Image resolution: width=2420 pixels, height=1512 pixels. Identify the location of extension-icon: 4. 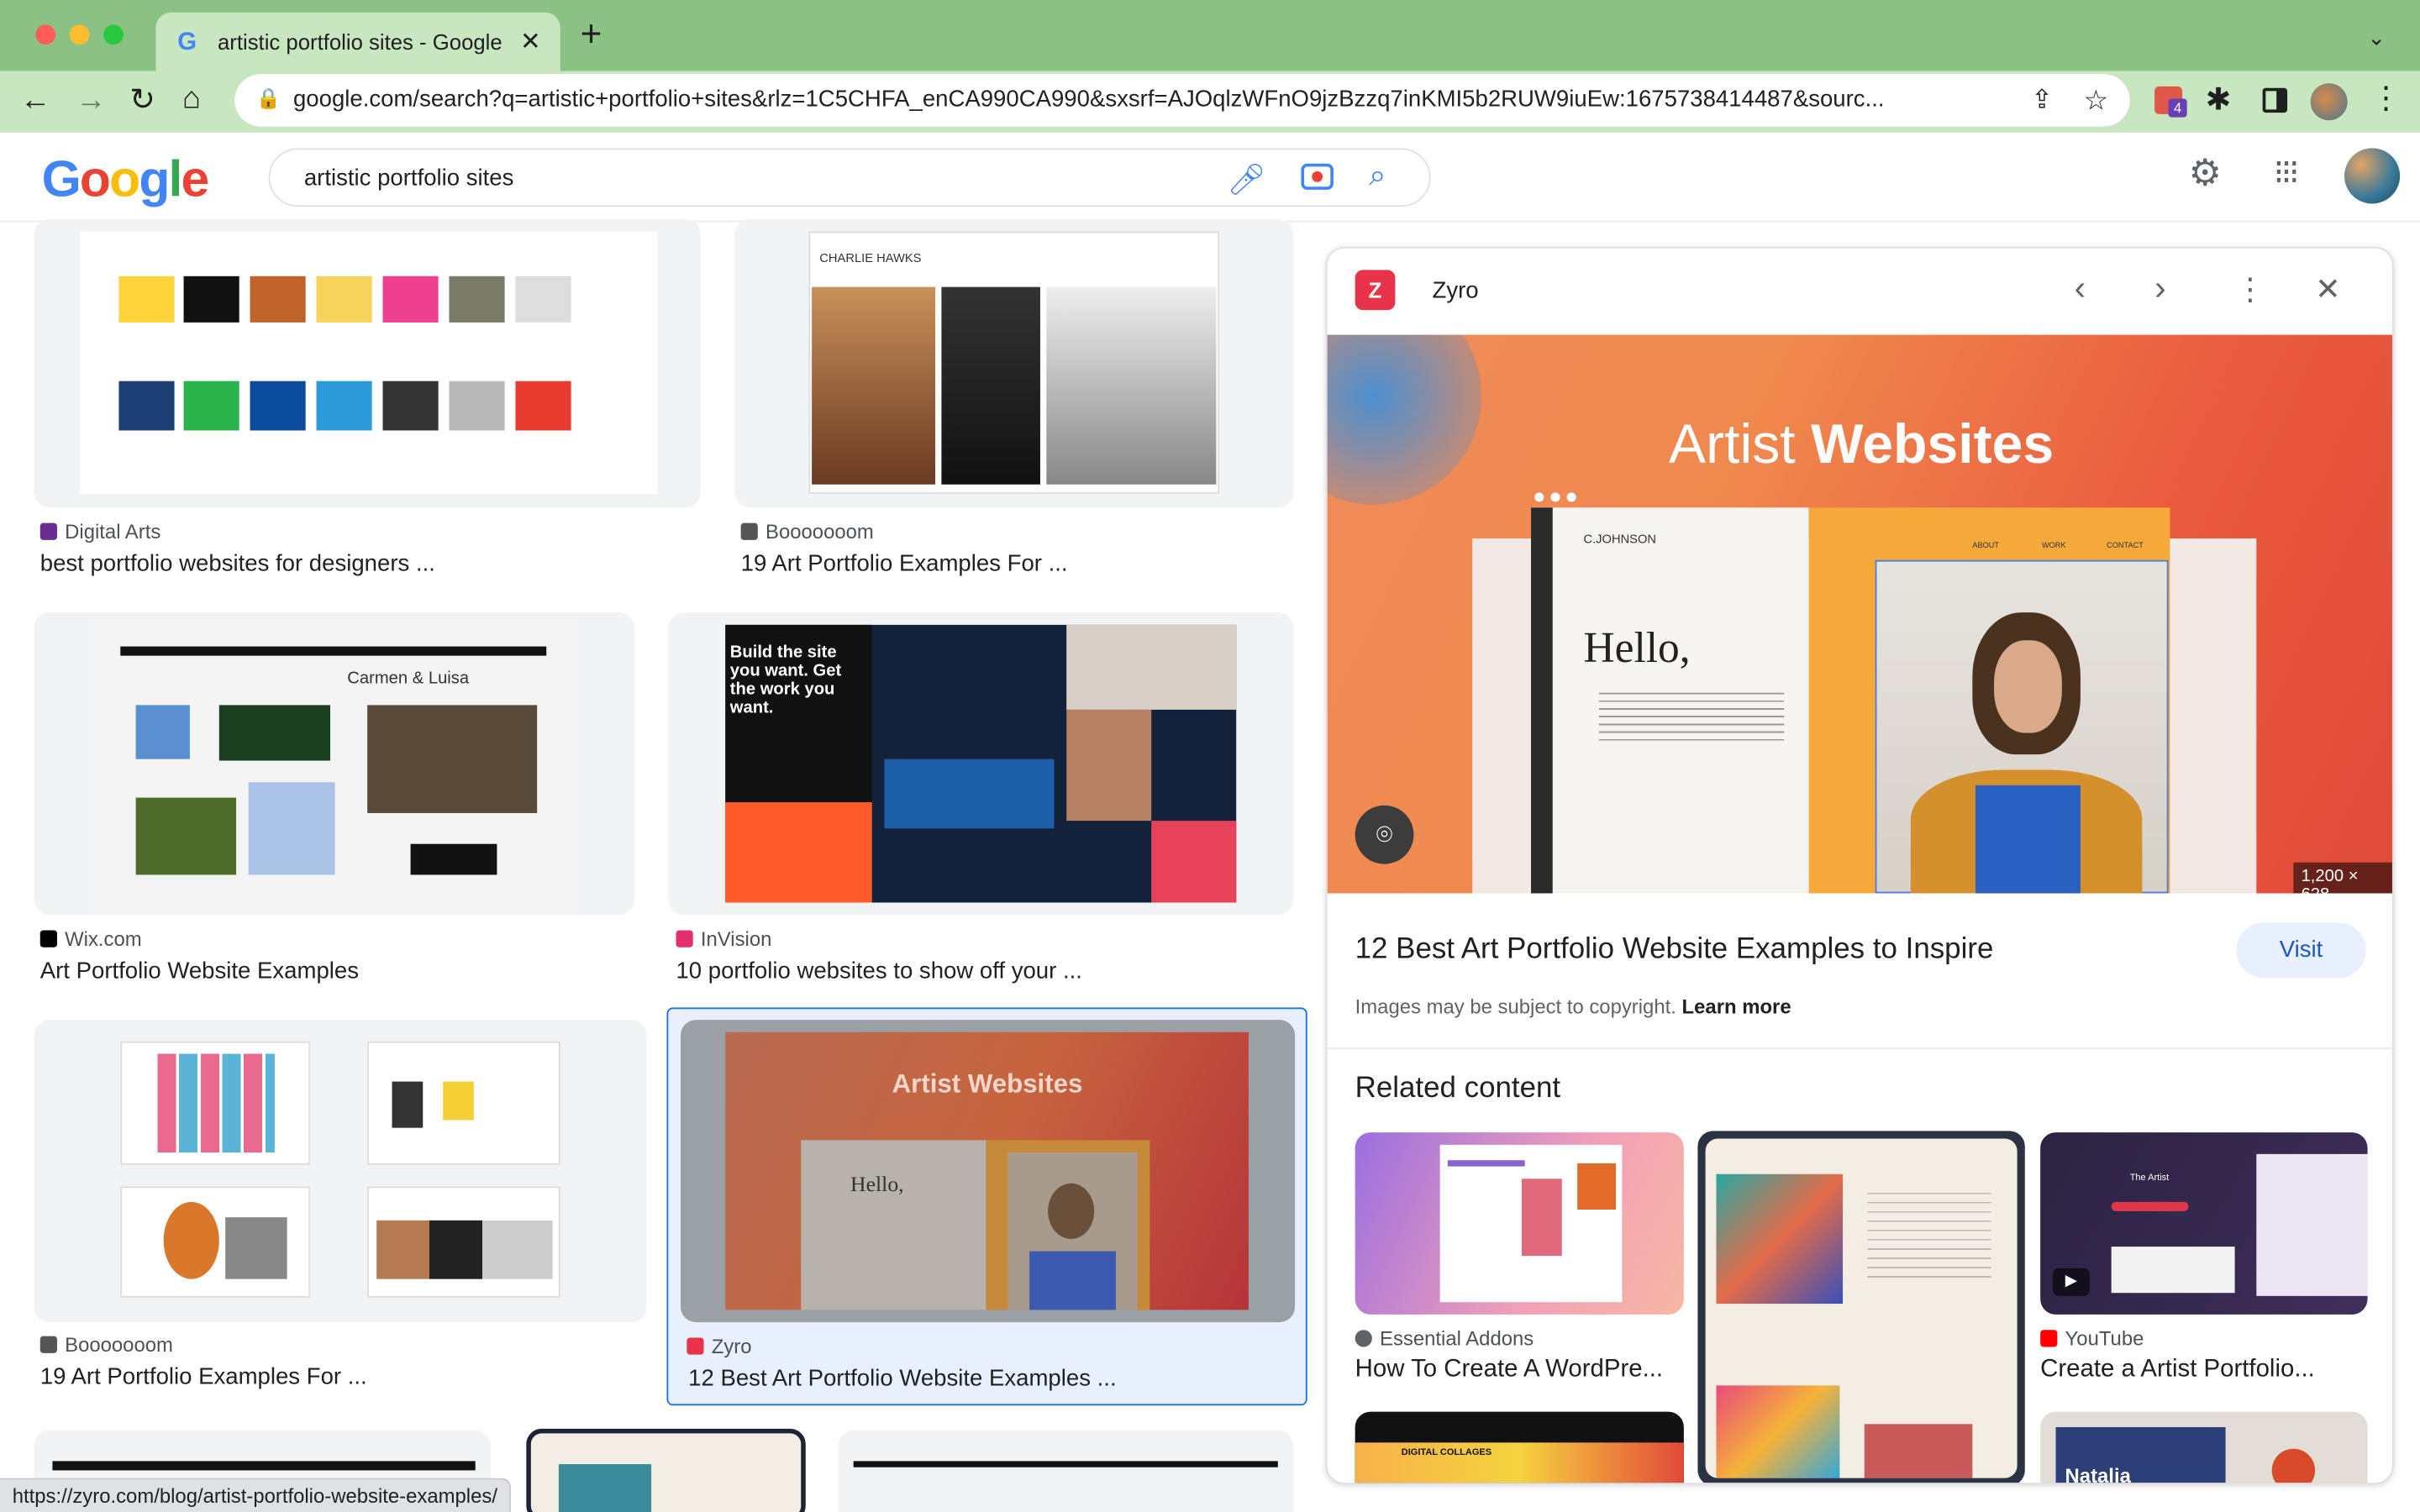
(2170, 102).